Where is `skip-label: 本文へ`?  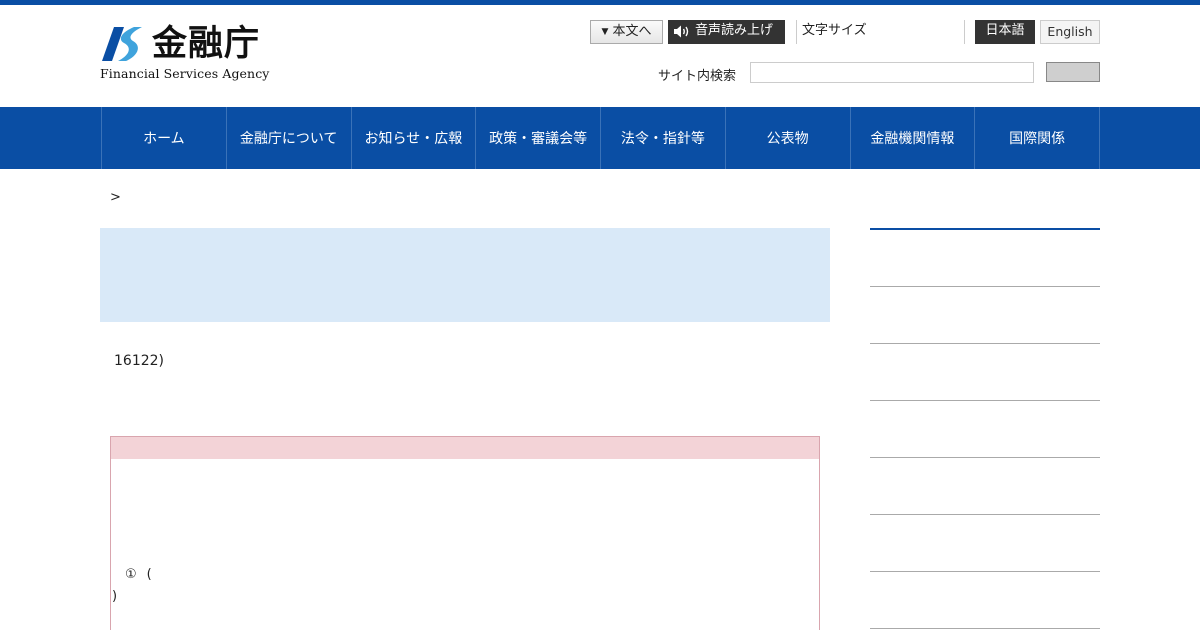
skip-label: 本文へ is located at coordinates (632, 31).